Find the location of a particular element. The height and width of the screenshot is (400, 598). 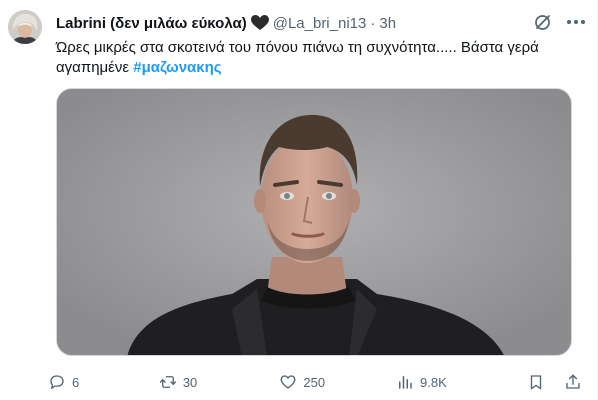

avatar-image is located at coordinates (25, 27).